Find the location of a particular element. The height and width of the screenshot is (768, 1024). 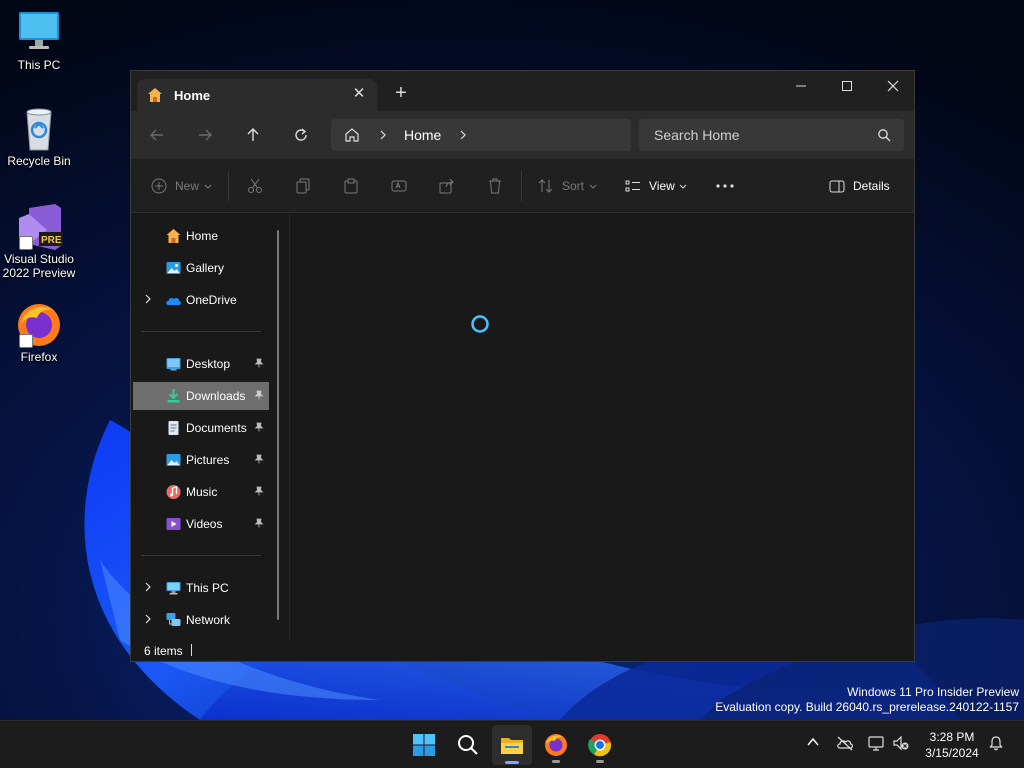

status-bar: 6 items is located at coordinates (522, 651).